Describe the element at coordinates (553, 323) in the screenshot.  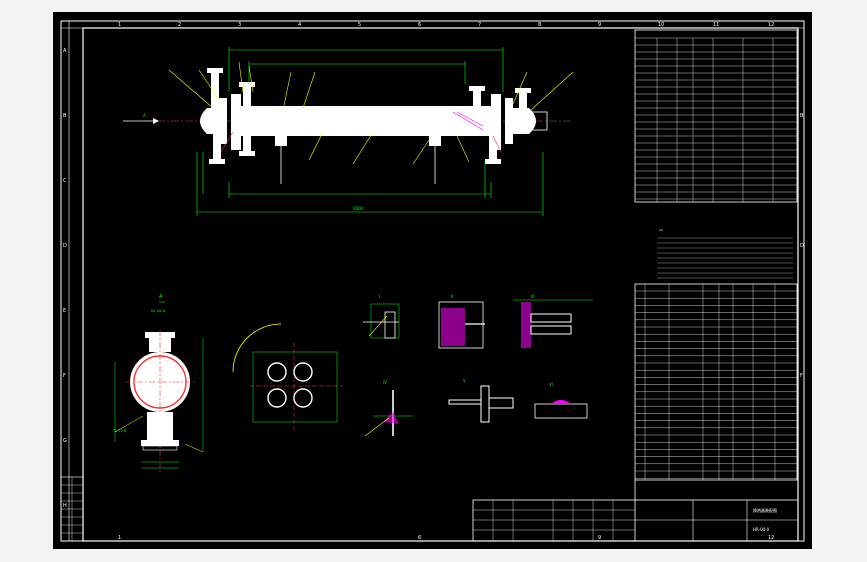
I see `detail-view-iii` at that location.